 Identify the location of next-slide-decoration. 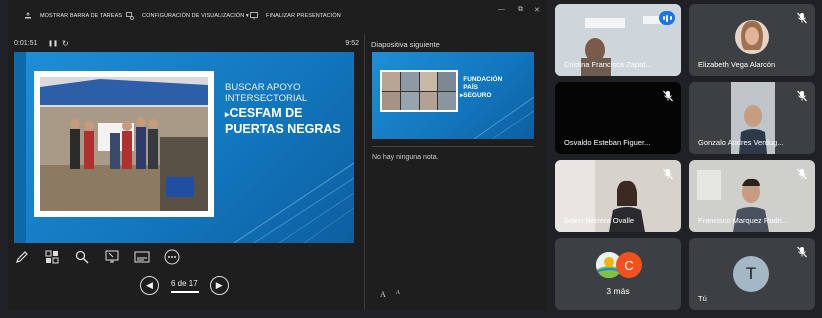
(504, 117).